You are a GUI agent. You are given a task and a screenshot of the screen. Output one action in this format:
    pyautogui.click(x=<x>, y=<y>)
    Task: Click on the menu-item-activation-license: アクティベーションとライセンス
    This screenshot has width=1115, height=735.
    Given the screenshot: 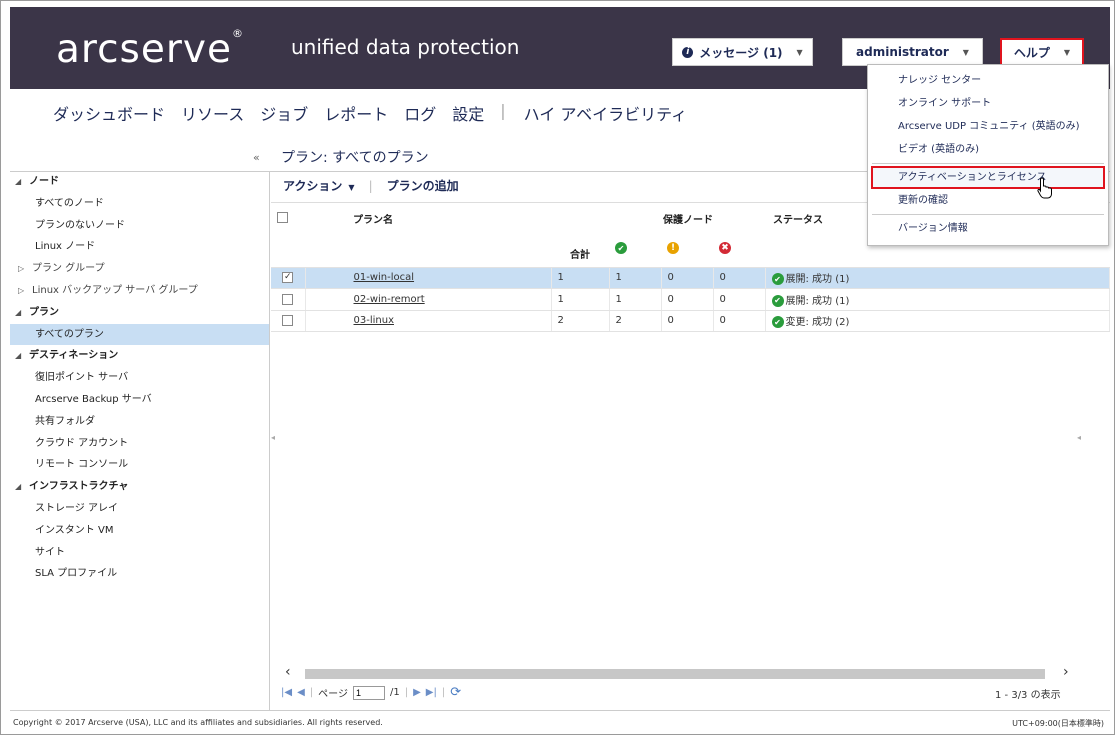 What is the action you would take?
    pyautogui.click(x=988, y=177)
    